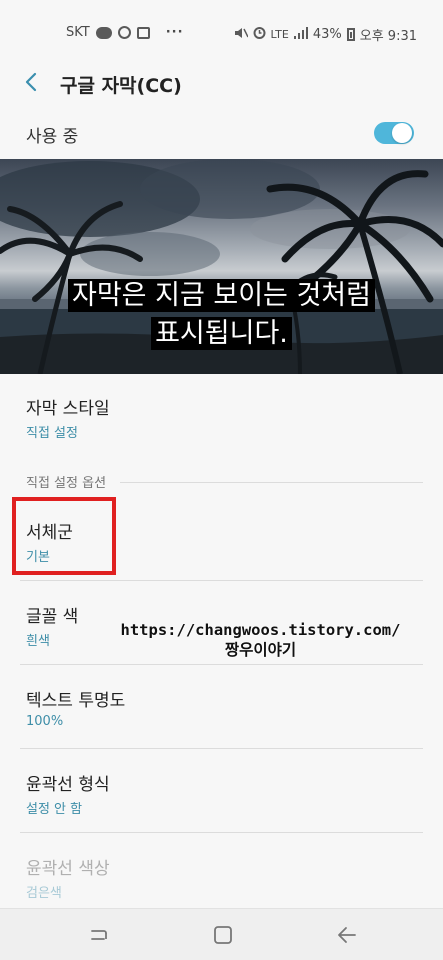 Image resolution: width=443 pixels, height=960 pixels. Describe the element at coordinates (260, 640) in the screenshot. I see `watermark: https://changwoos.tistory.com/ 짱우이야기` at that location.